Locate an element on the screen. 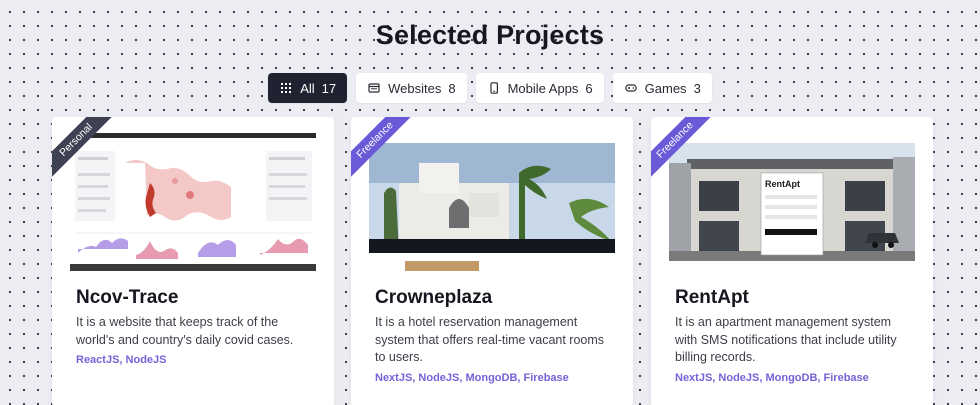 This screenshot has width=980, height=405. section-title: Selected Projects is located at coordinates (490, 35).